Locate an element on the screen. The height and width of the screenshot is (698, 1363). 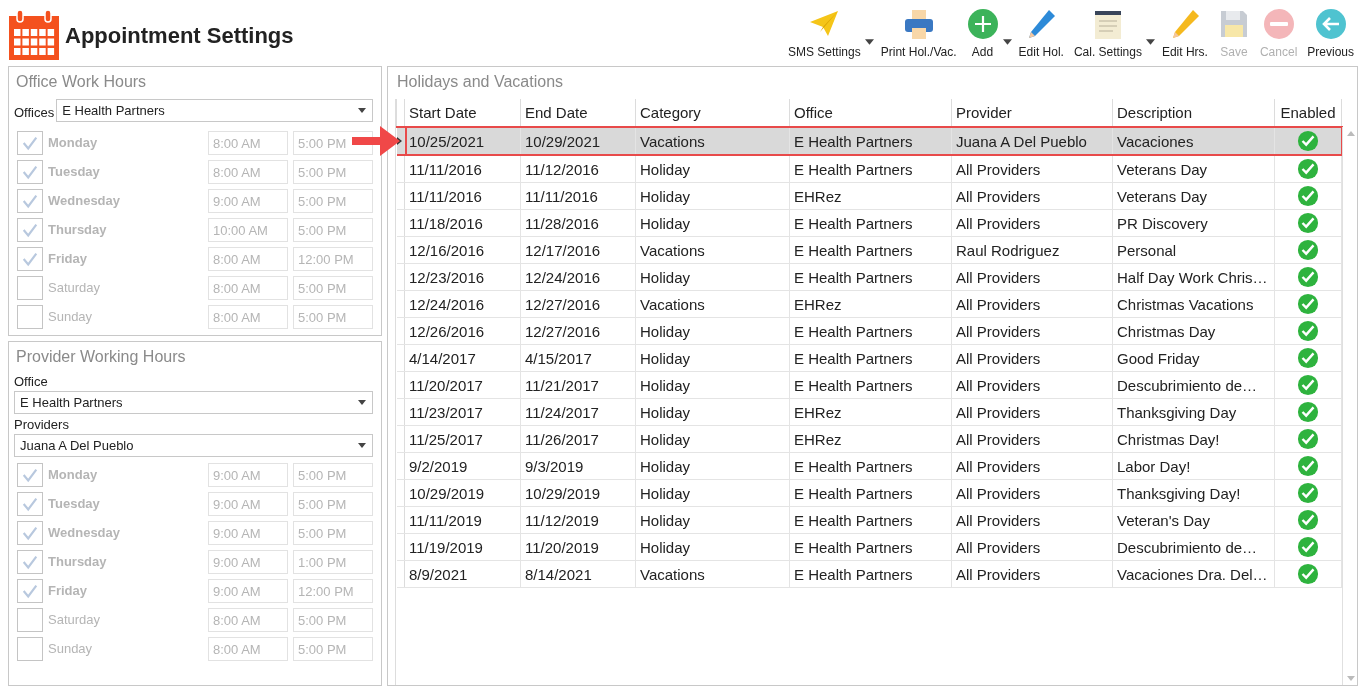
table-cell: 4/15/2017 is located at coordinates (578, 358).